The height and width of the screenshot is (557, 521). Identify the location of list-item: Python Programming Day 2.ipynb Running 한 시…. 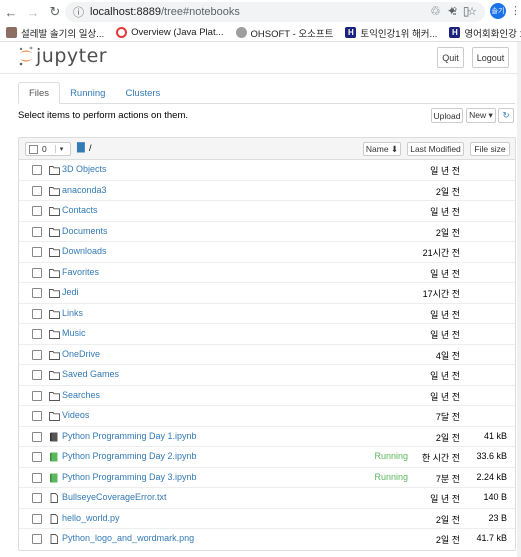
(267, 457).